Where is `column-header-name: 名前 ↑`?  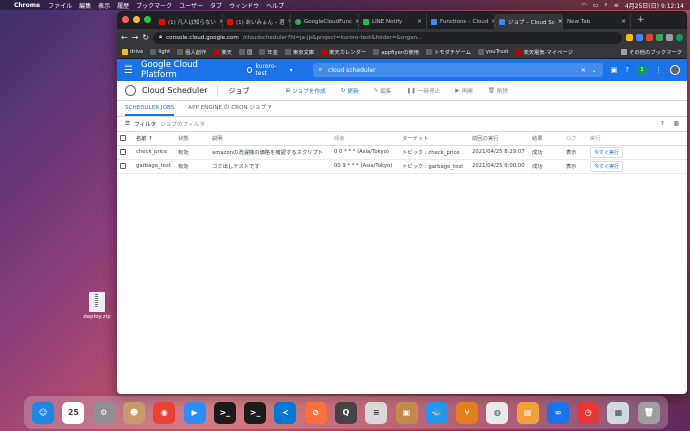
column-header-name: 名前 ↑ is located at coordinates (154, 139).